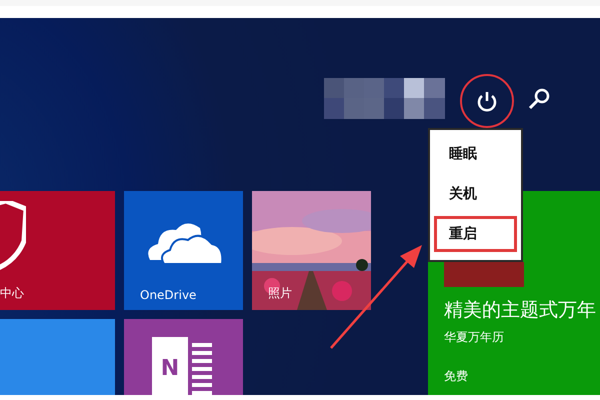 Image resolution: width=600 pixels, height=400 pixels. What do you see at coordinates (456, 376) in the screenshot?
I see `app-price: 免费` at bounding box center [456, 376].